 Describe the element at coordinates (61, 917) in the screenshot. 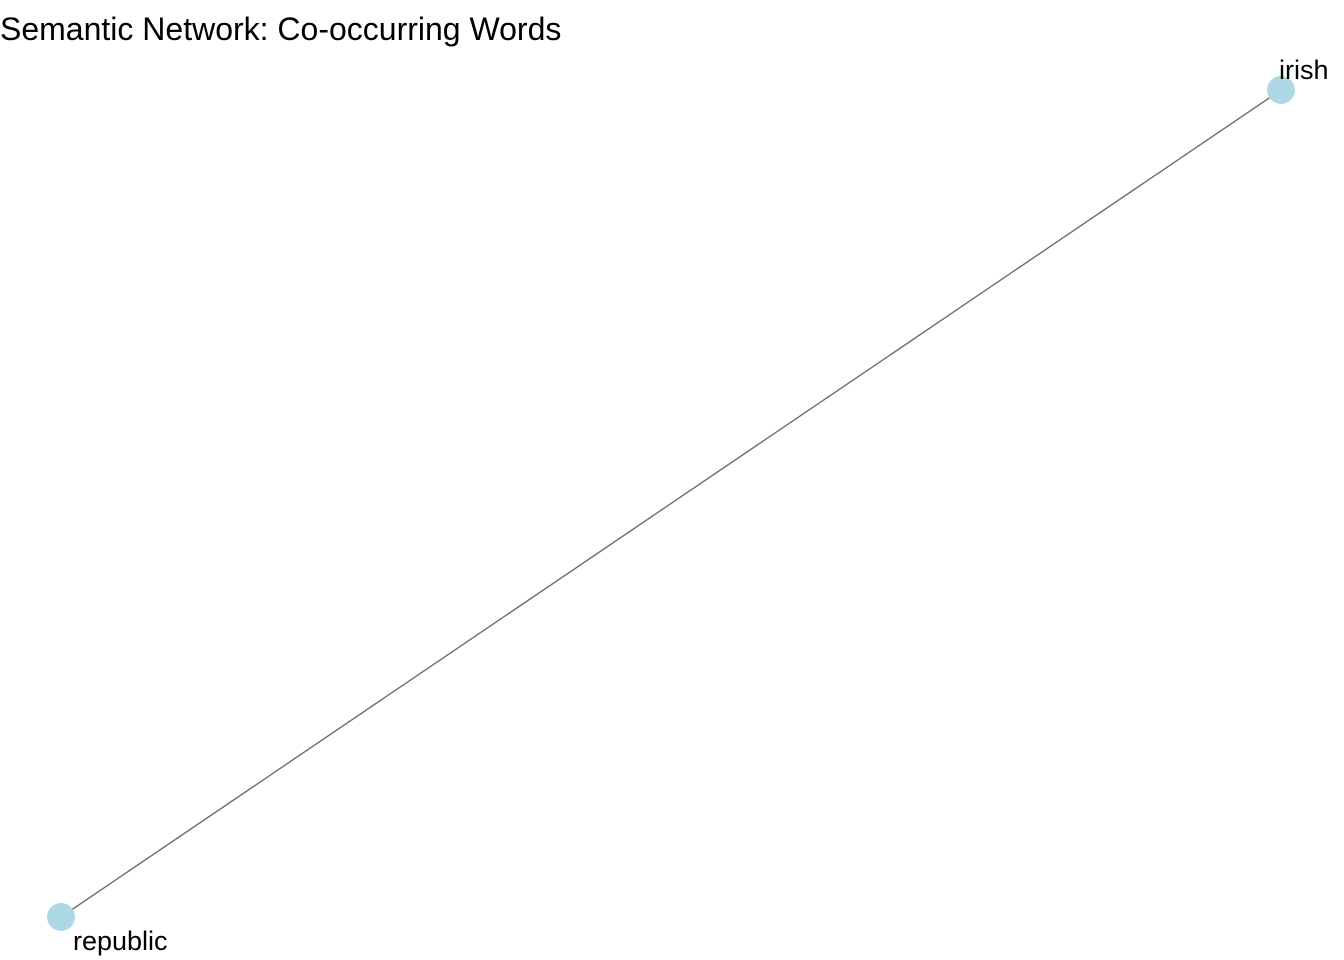

I see `node-republic` at that location.